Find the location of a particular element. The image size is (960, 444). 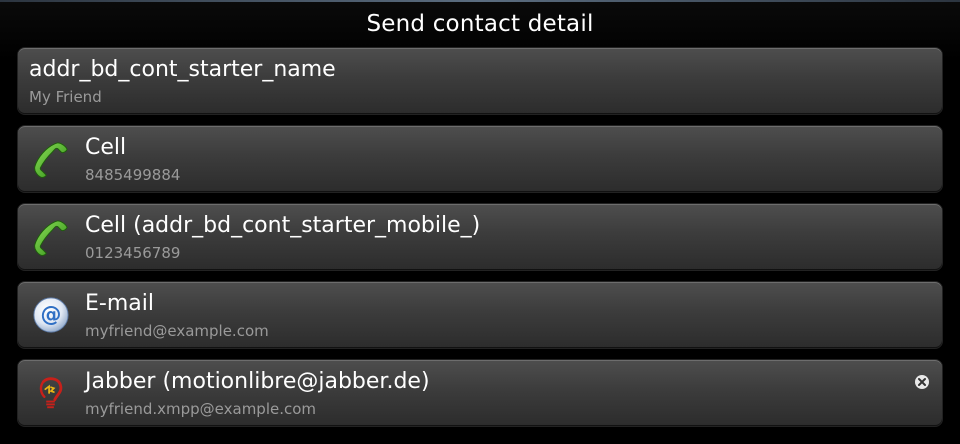

close-icon is located at coordinates (922, 382).